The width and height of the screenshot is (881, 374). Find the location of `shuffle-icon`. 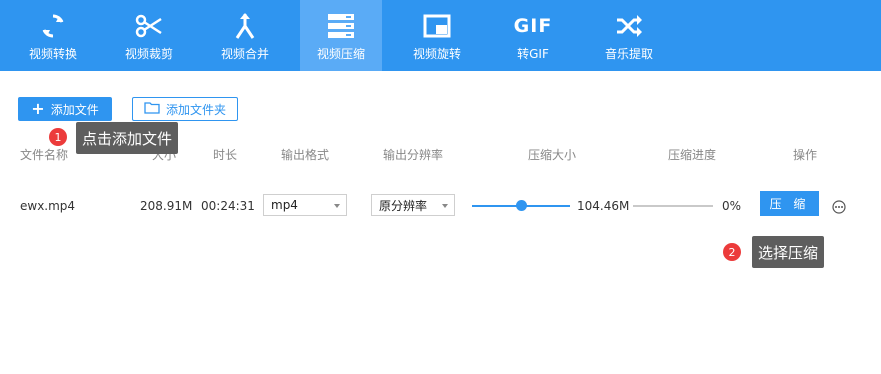

shuffle-icon is located at coordinates (629, 26).